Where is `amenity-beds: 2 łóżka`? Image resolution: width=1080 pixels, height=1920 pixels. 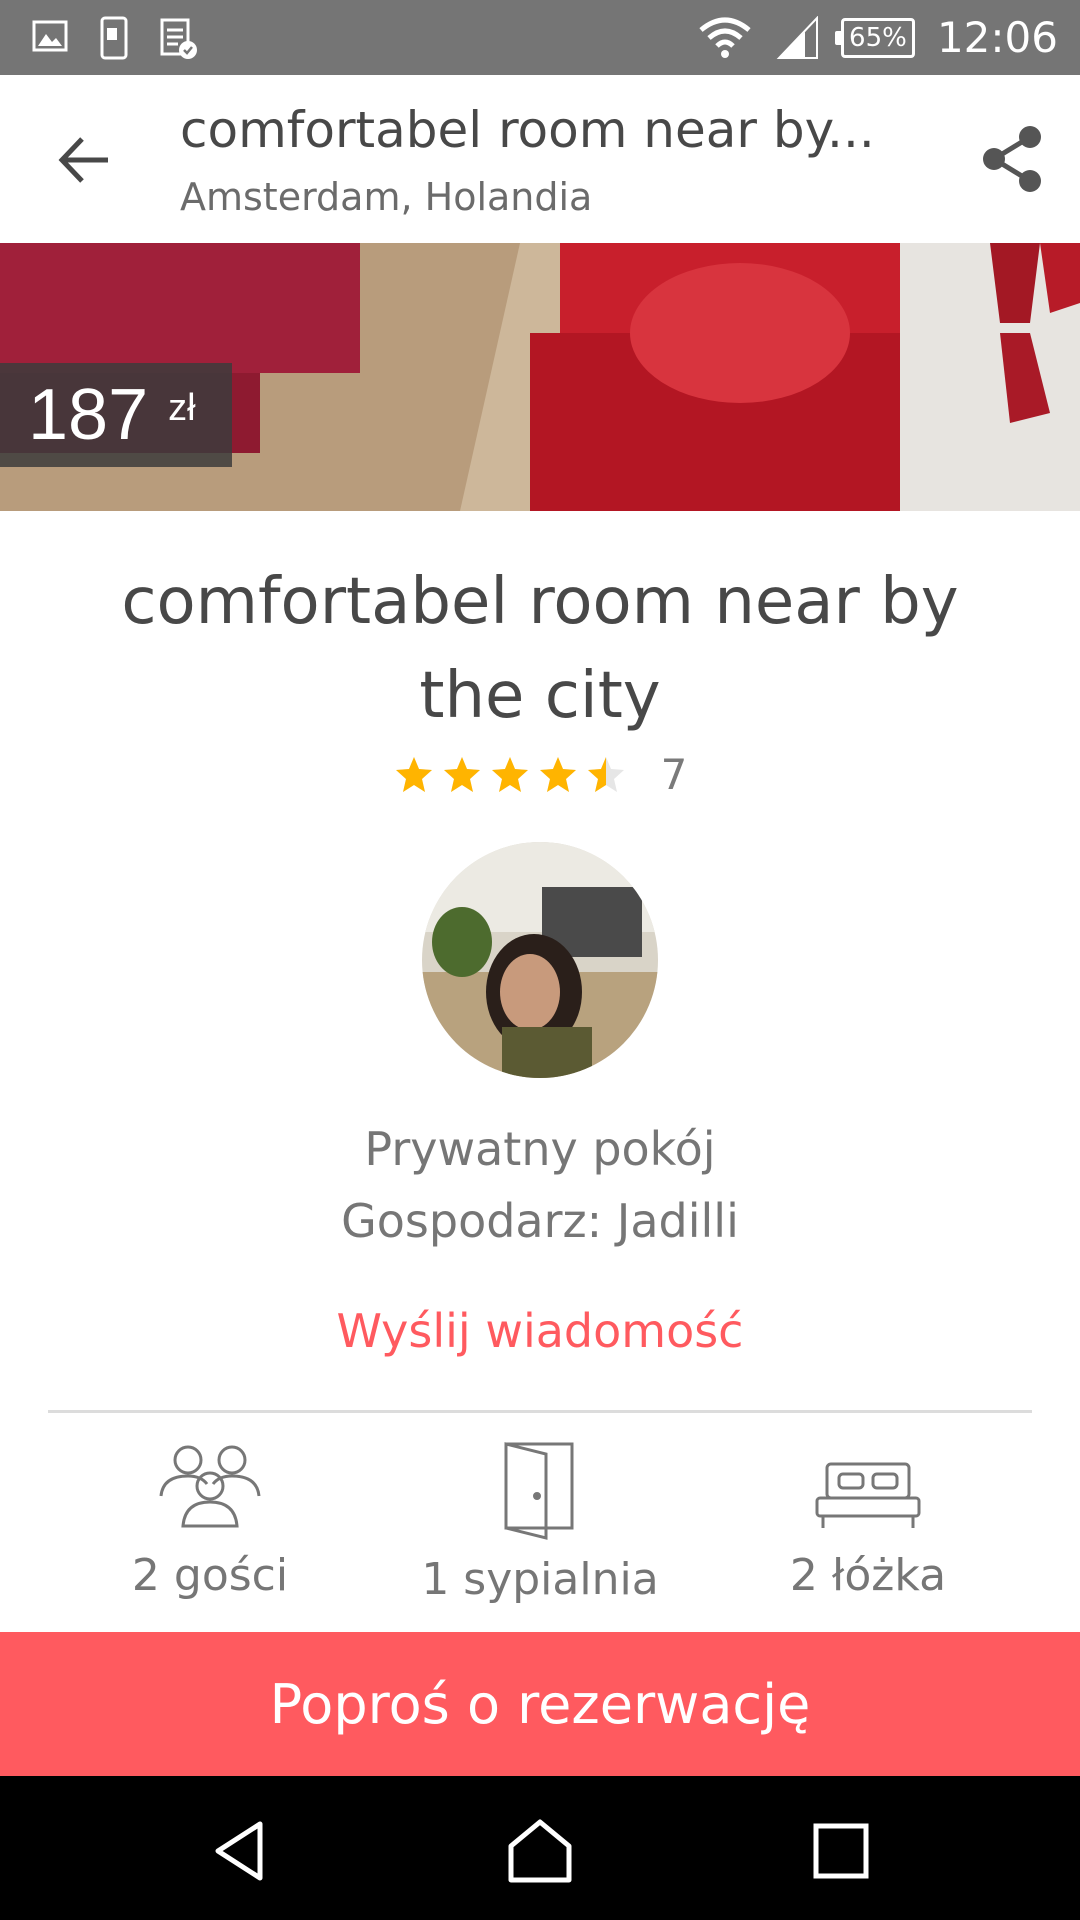 amenity-beds: 2 łóżka is located at coordinates (868, 1520).